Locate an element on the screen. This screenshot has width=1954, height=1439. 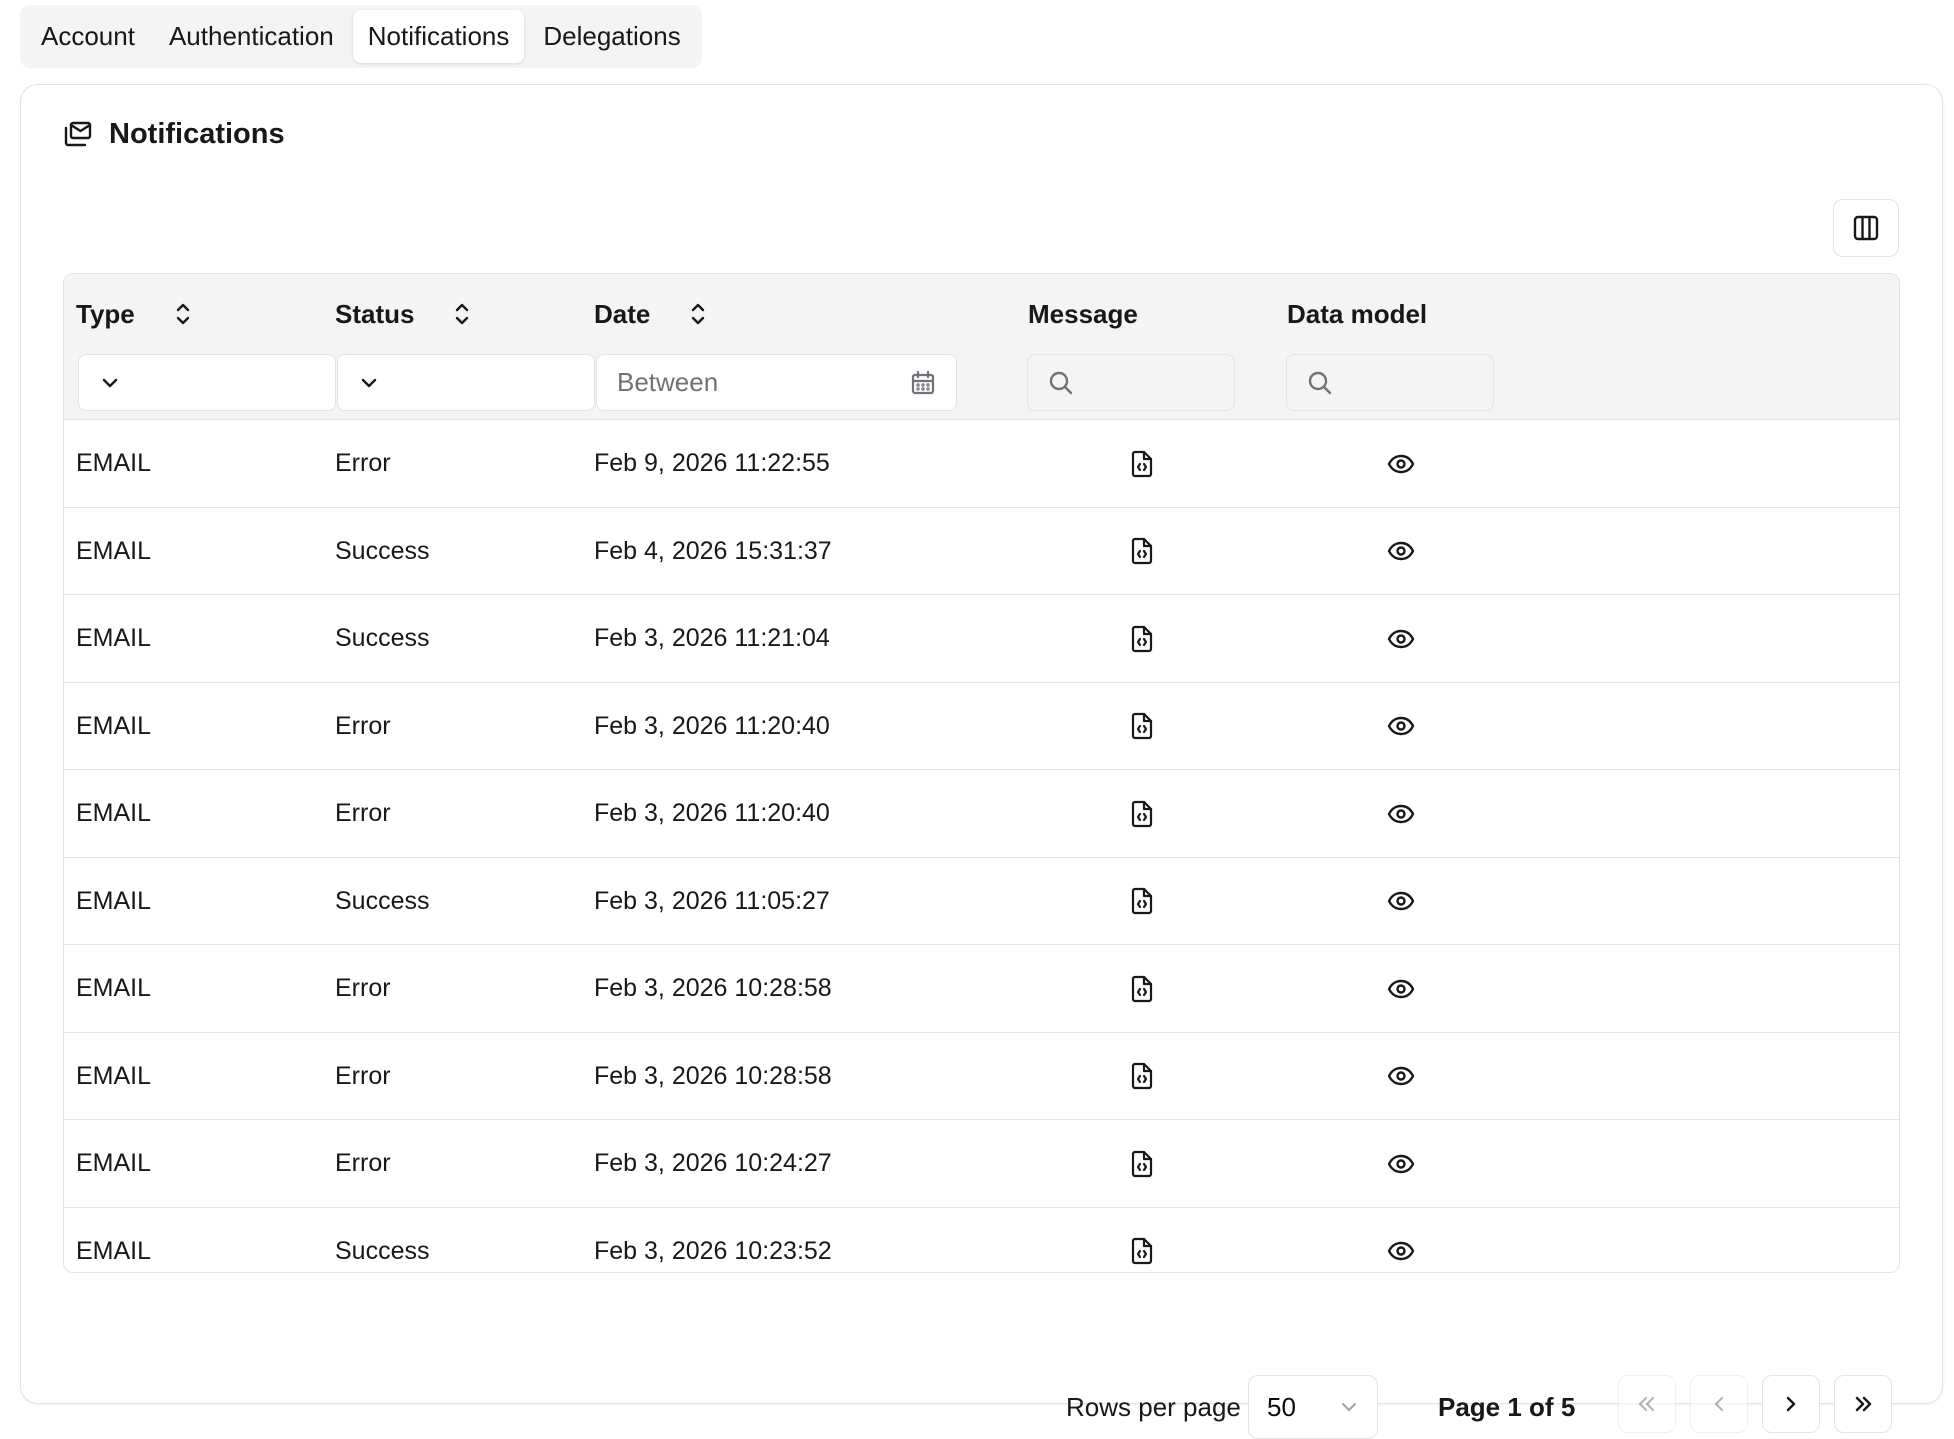
date-cell: Feb 9, 2026 11:22:55 is located at coordinates (712, 463).